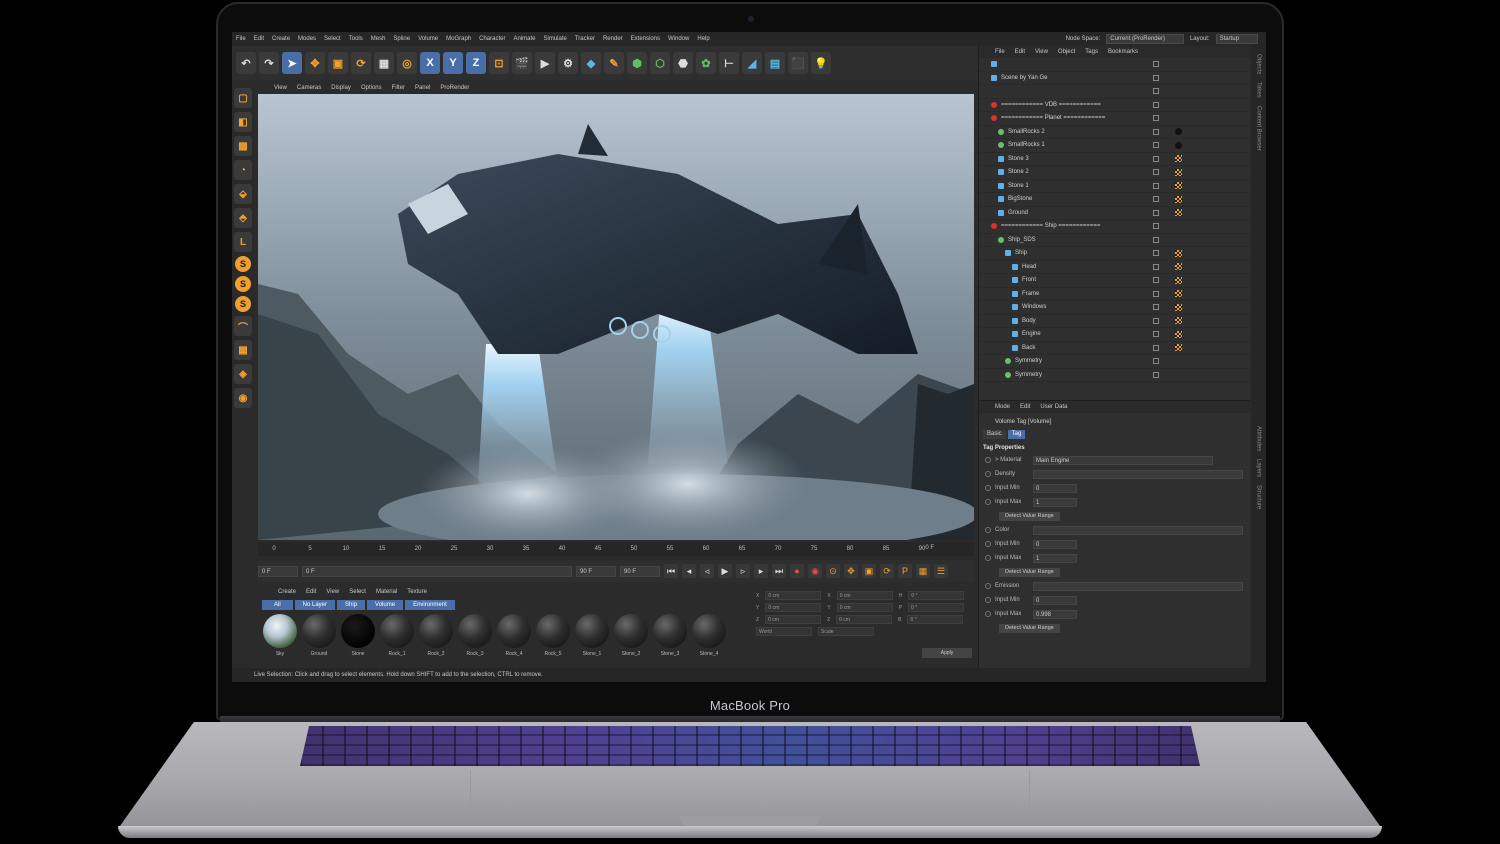 The height and width of the screenshot is (844, 1500). What do you see at coordinates (1259, 64) in the screenshot?
I see `side-tab-objects: Objects` at bounding box center [1259, 64].